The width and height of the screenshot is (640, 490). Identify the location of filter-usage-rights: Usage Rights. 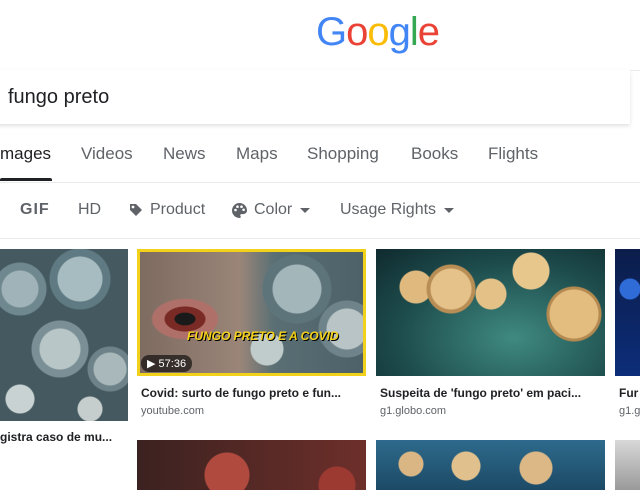
(397, 210).